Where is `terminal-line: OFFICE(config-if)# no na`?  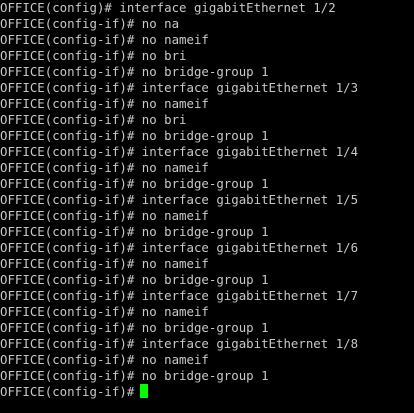
terminal-line: OFFICE(config-if)# no na is located at coordinates (90, 23).